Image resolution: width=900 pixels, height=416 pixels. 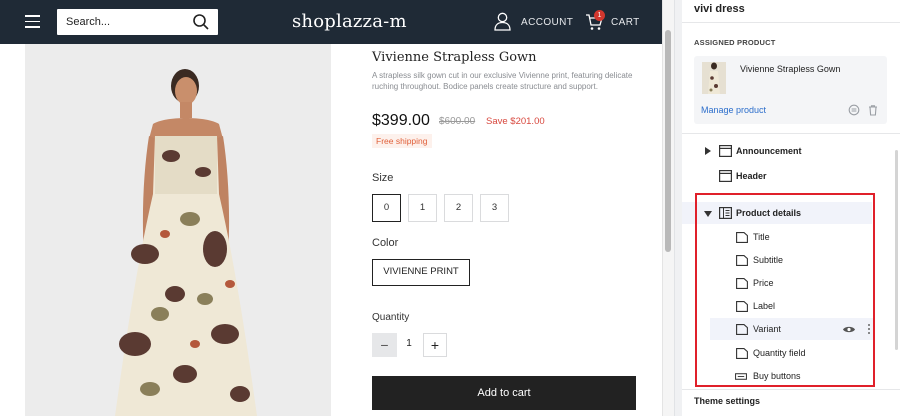 I want to click on block-quantity-field: Quantity field, so click(x=777, y=353).